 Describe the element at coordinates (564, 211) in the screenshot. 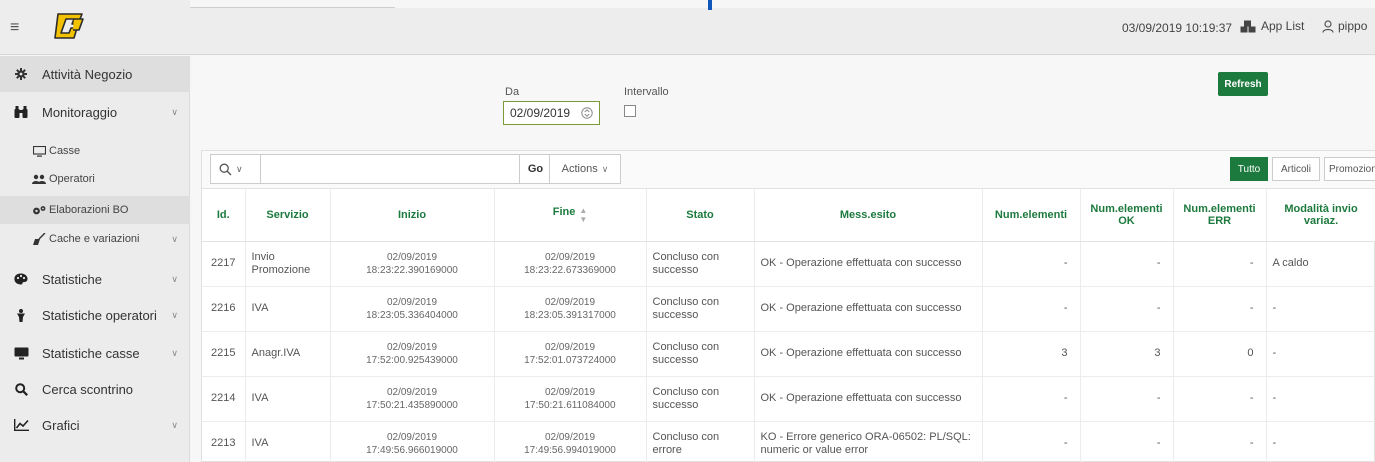

I see `column-header-label: Fine` at that location.